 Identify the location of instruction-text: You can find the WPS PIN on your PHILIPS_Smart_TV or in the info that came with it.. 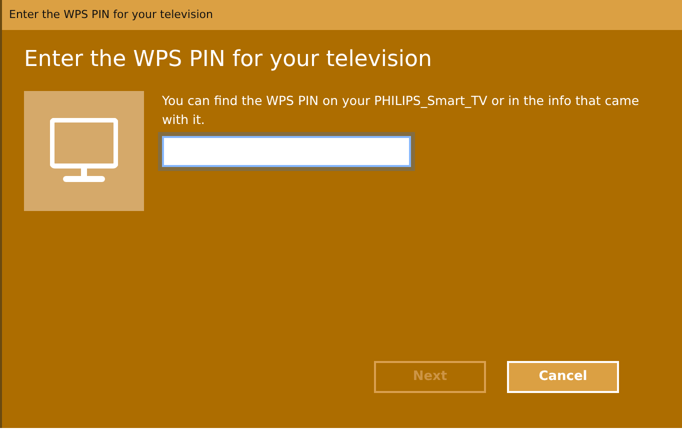
(401, 111).